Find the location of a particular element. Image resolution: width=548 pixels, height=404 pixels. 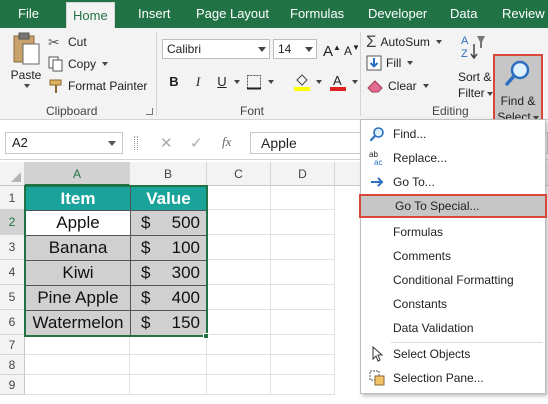

row-header-6: 6 is located at coordinates (12, 322).